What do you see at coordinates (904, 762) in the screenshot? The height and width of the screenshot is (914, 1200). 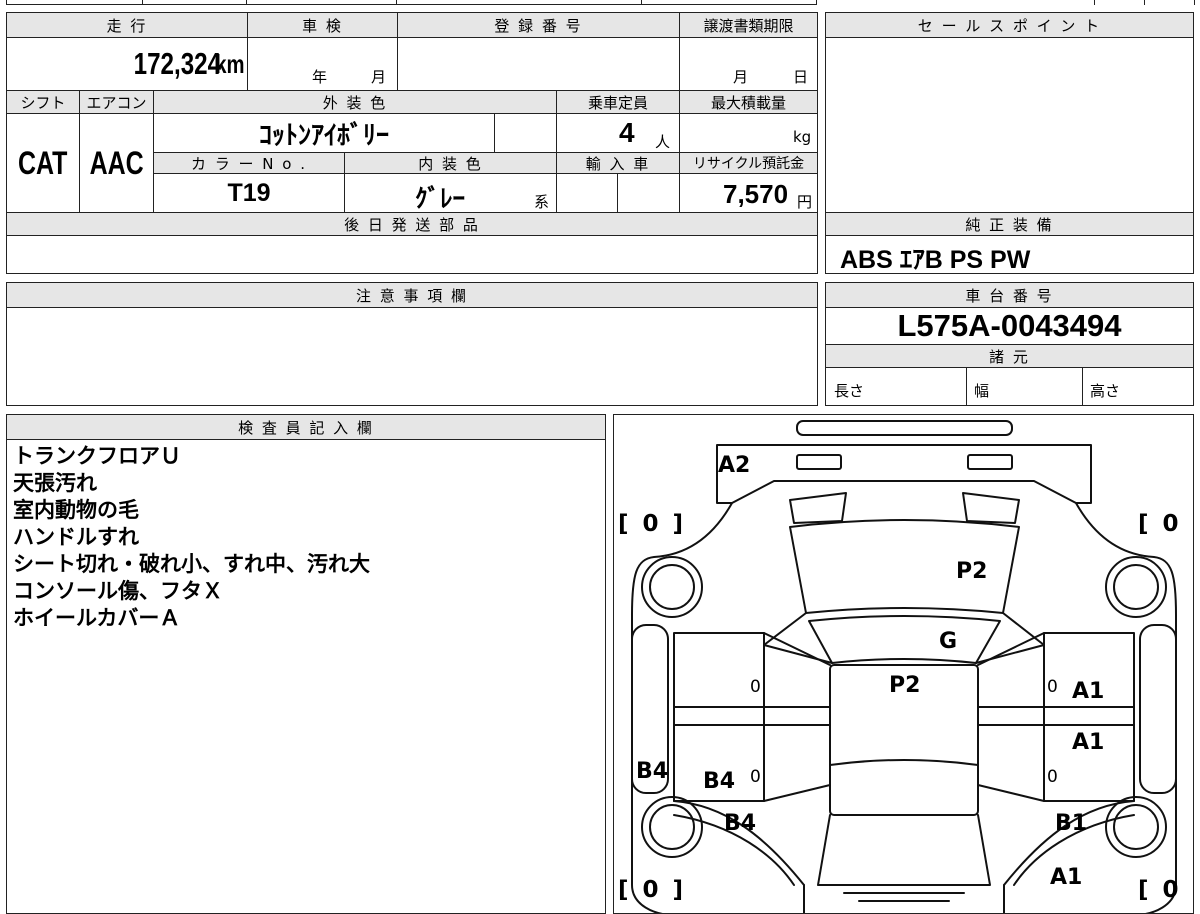 I see `rear-window` at bounding box center [904, 762].